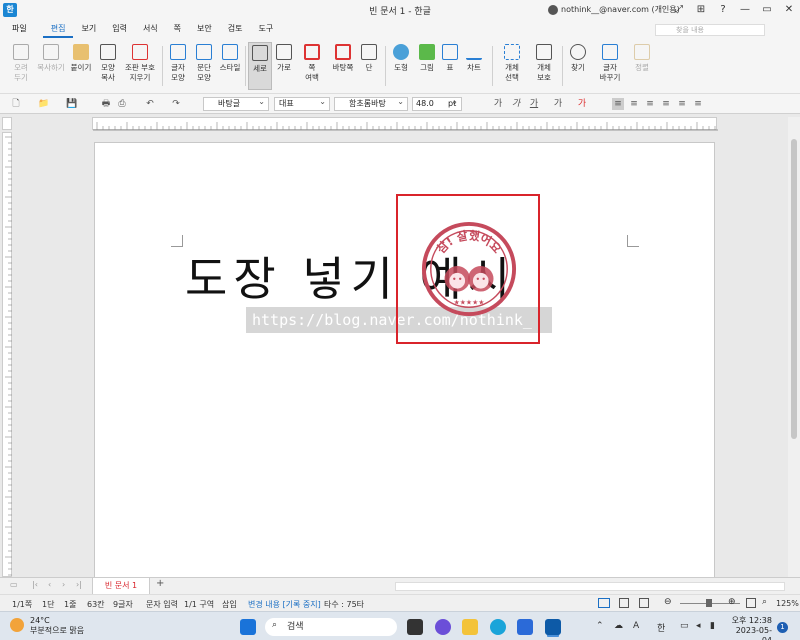  Describe the element at coordinates (751, 603) in the screenshot. I see `zoom-fit-icon` at that location.